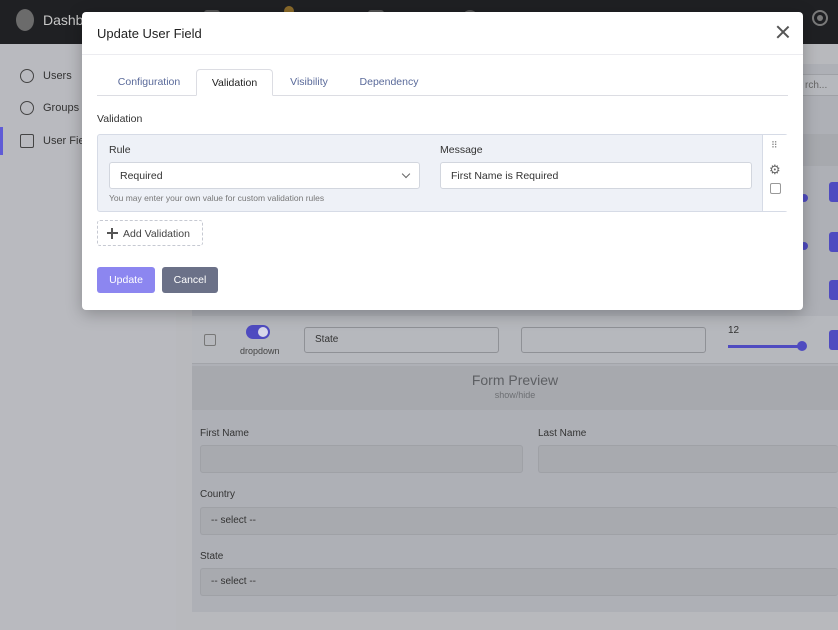  What do you see at coordinates (156, 234) in the screenshot?
I see `add-validation-label: Add Validation` at bounding box center [156, 234].